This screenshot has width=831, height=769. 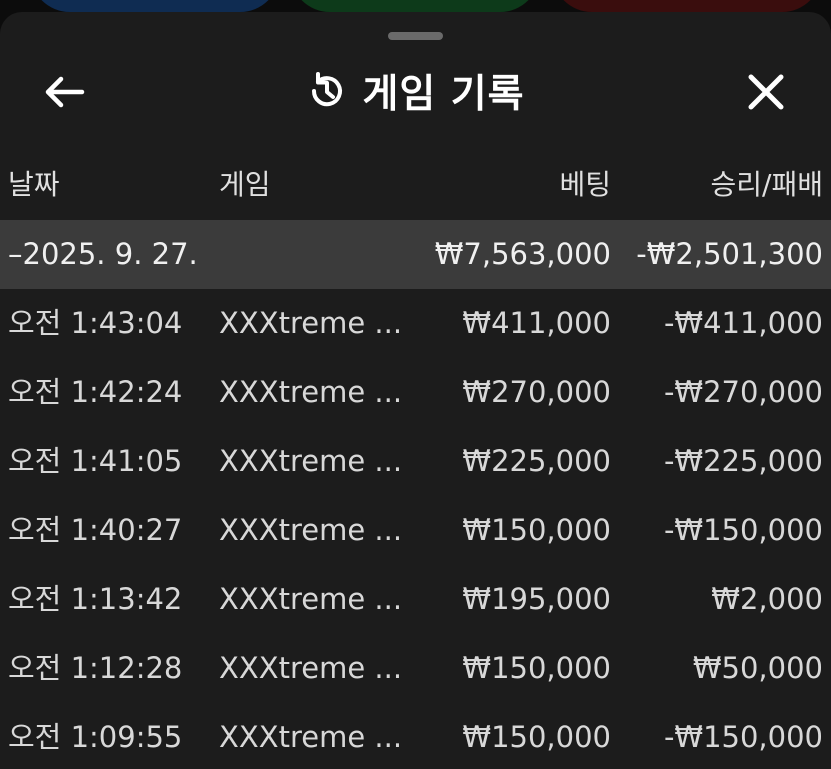 I want to click on column-header-game: 게임, so click(x=245, y=184).